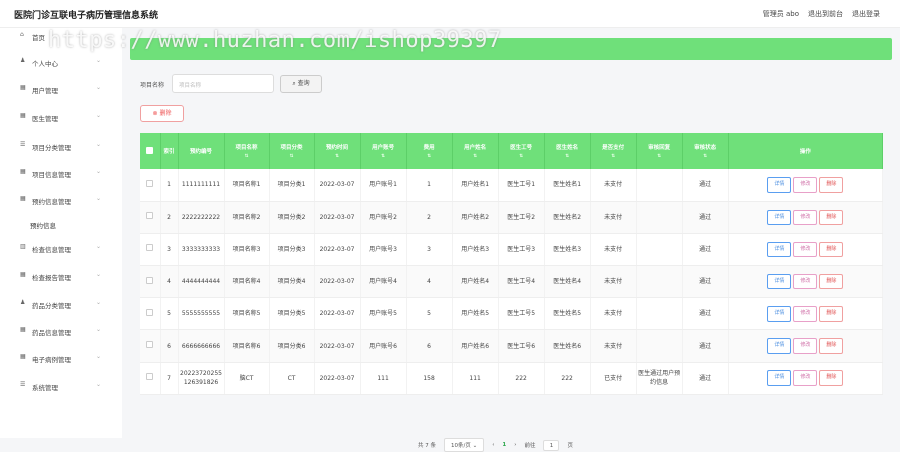  What do you see at coordinates (705, 314) in the screenshot?
I see `cell-status: 通过` at bounding box center [705, 314].